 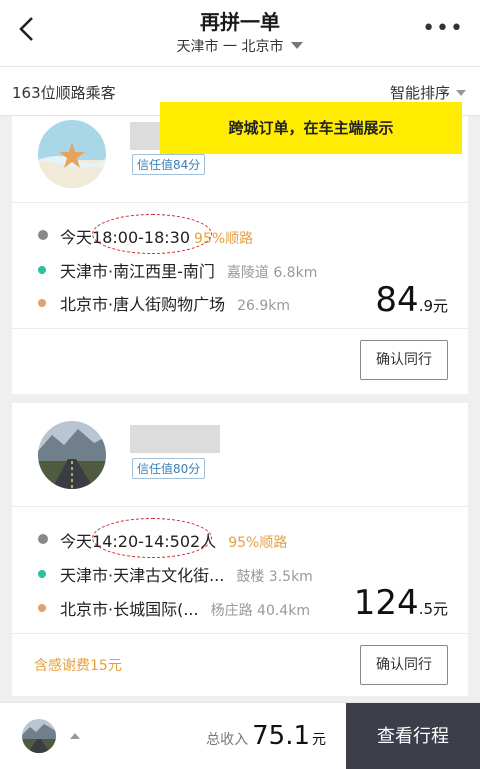 I want to click on destination-distance: 杨庄路 40.4km, so click(x=260, y=611).